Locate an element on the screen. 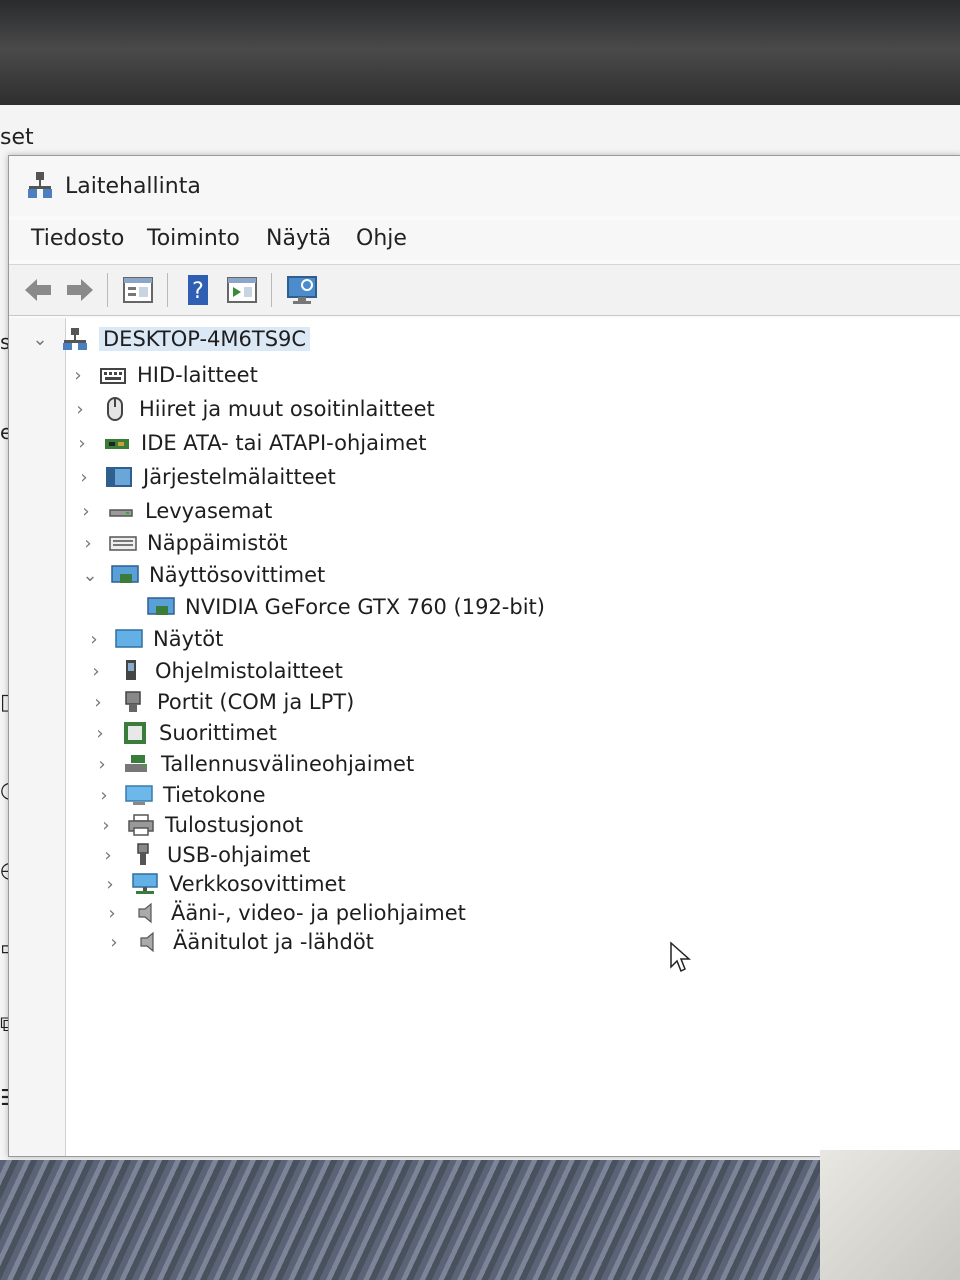  keyboard-icon is located at coordinates (123, 543).